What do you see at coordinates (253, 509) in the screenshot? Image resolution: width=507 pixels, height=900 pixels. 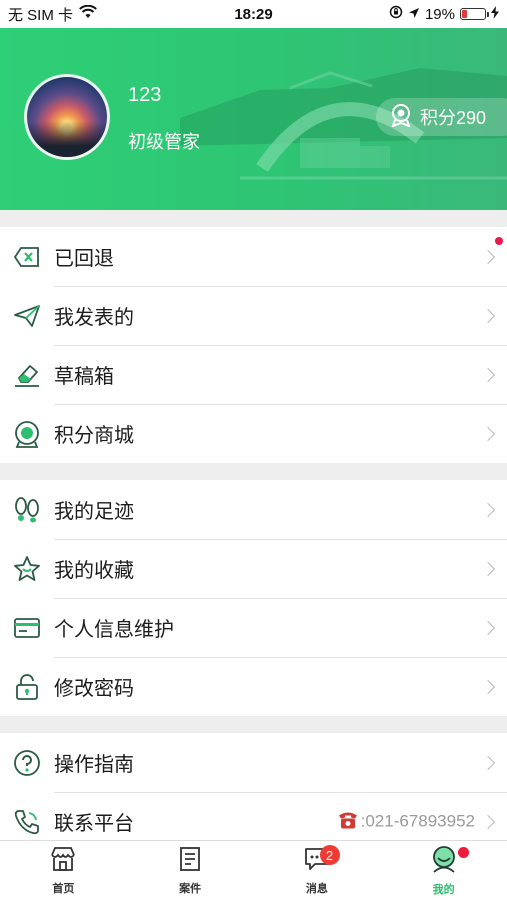 I see `menu-item-footprints: 我的足迹` at bounding box center [253, 509].